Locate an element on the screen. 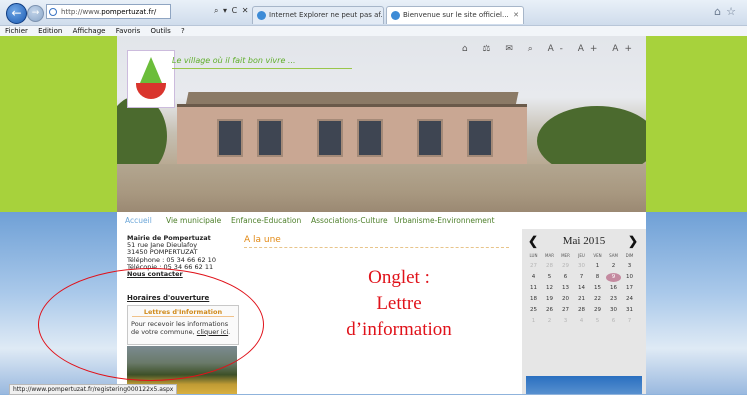 The image size is (747, 395). calendar-day: 18 is located at coordinates (533, 299).